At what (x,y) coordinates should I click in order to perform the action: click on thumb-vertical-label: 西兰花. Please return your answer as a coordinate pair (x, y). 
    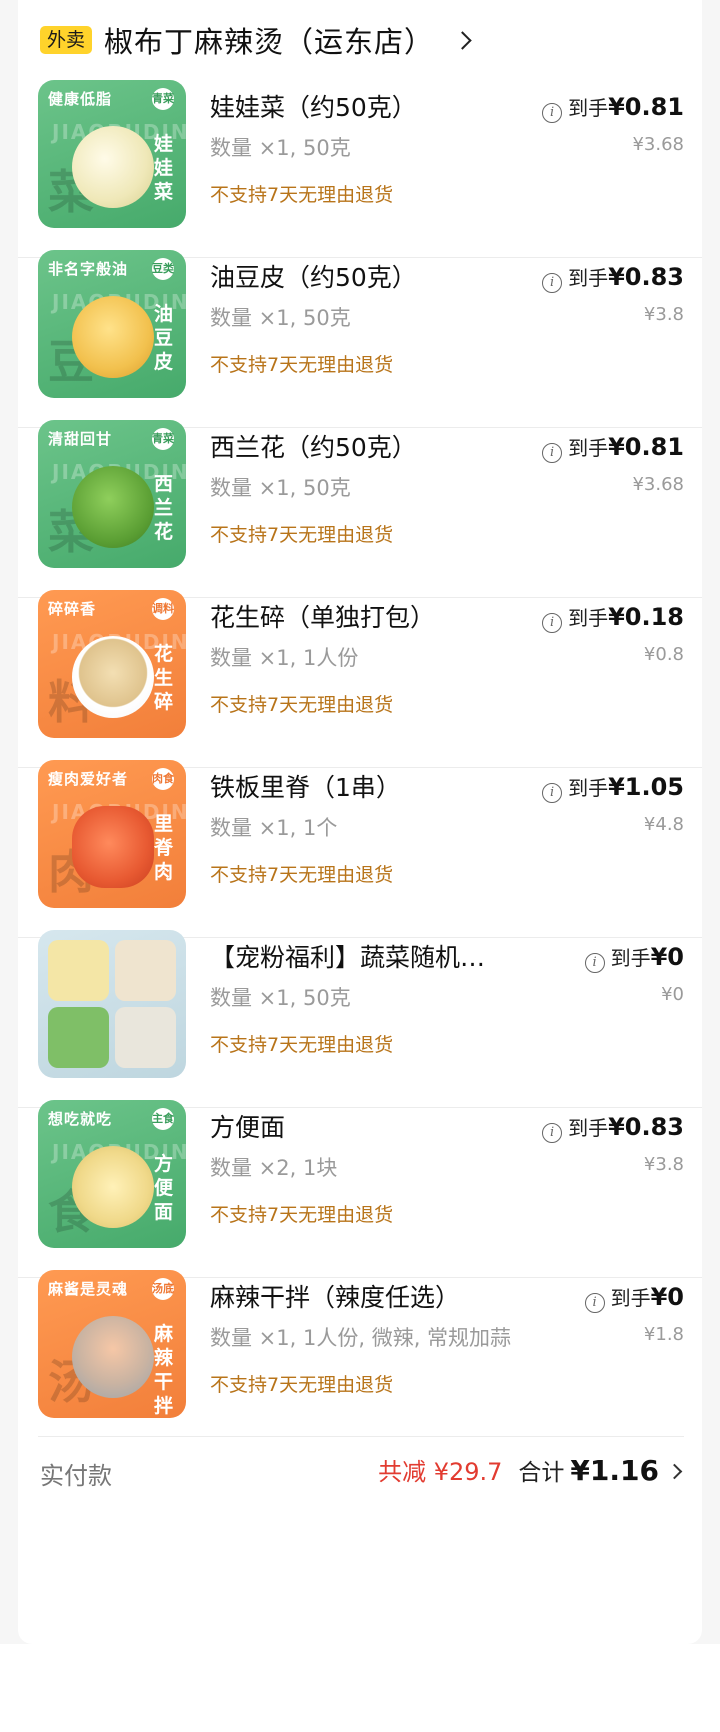
    Looking at the image, I should click on (164, 508).